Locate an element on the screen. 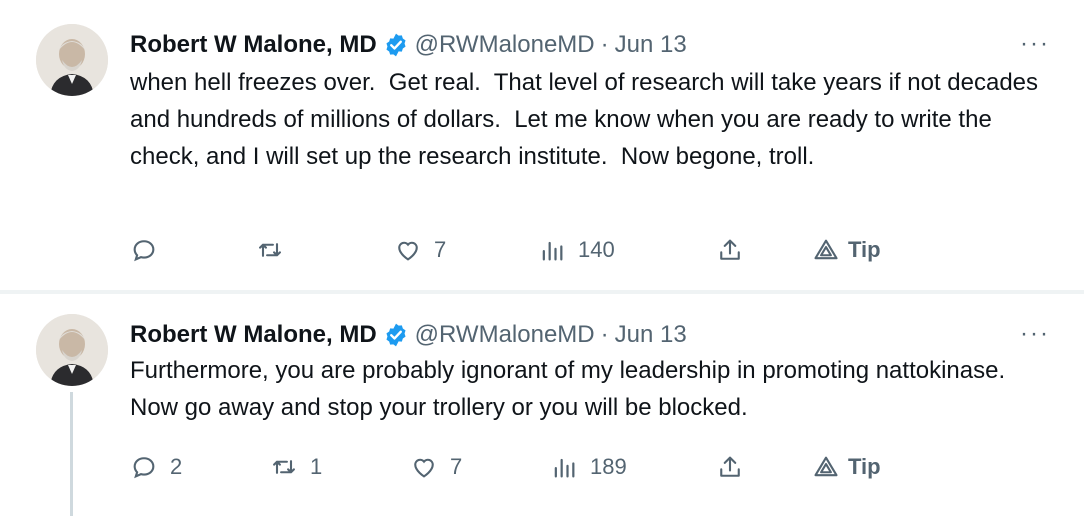  views-button: 140 is located at coordinates (576, 250).